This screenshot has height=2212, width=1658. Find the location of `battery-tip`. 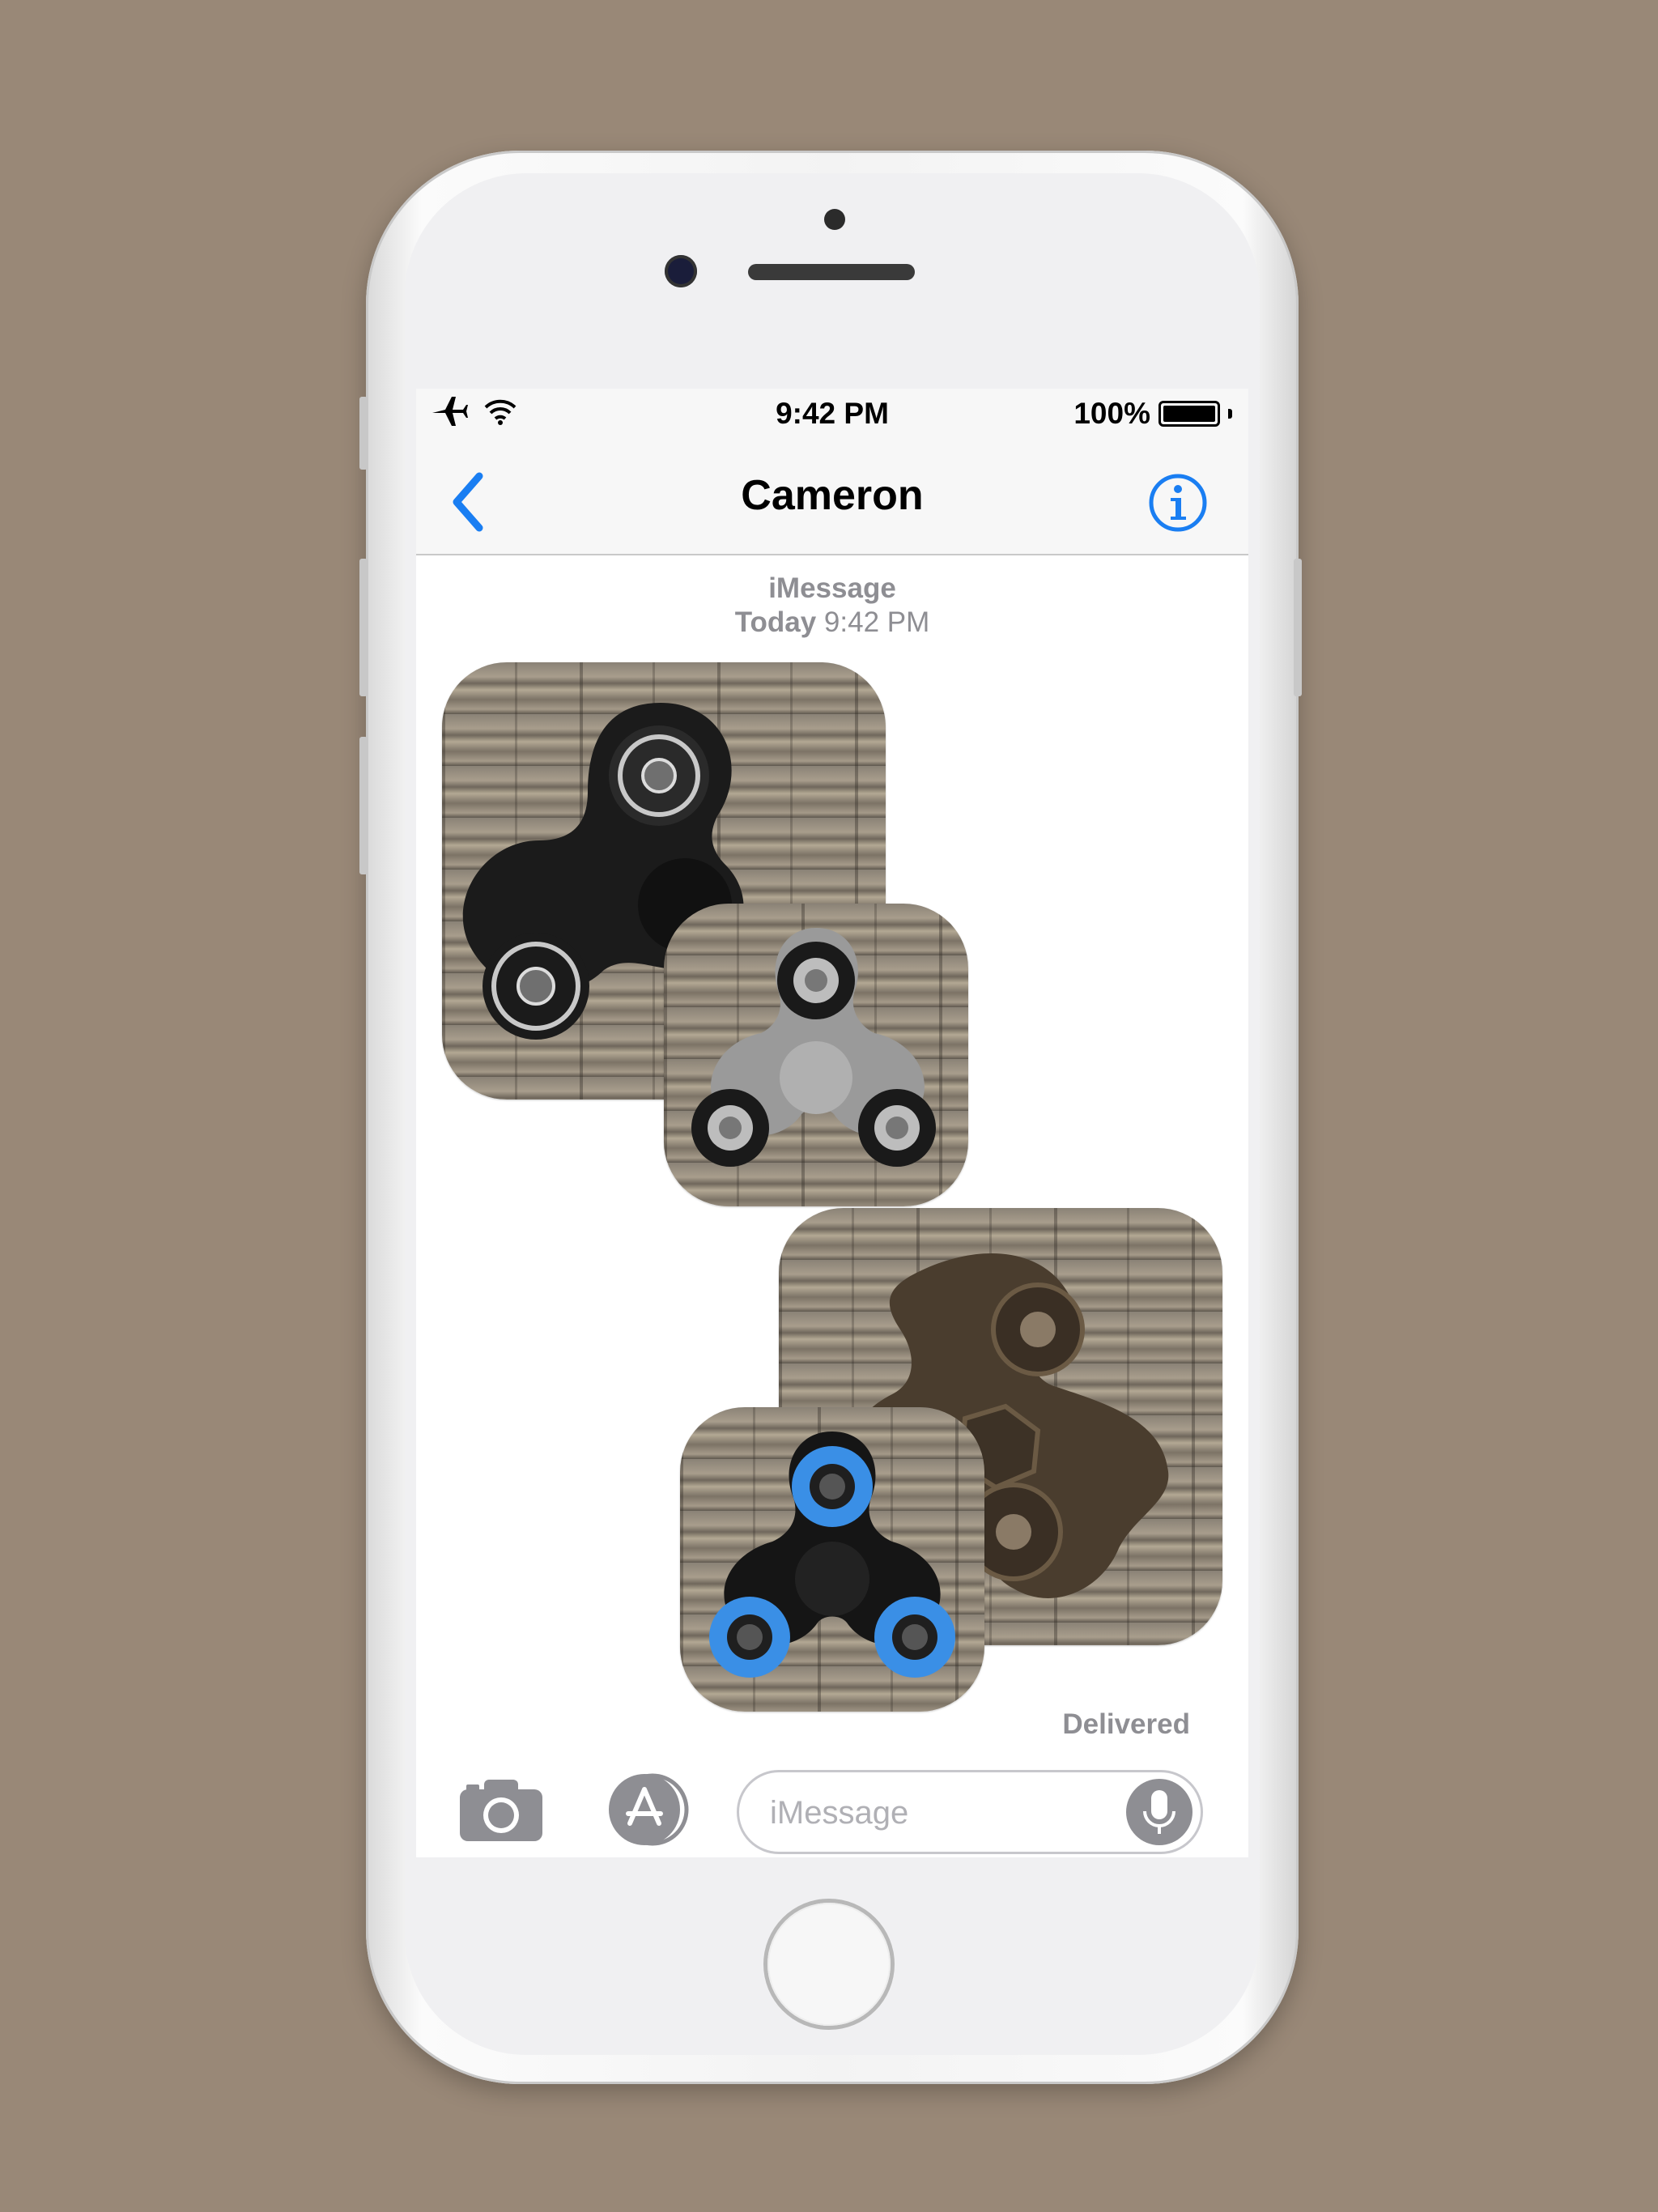

battery-tip is located at coordinates (1230, 414).